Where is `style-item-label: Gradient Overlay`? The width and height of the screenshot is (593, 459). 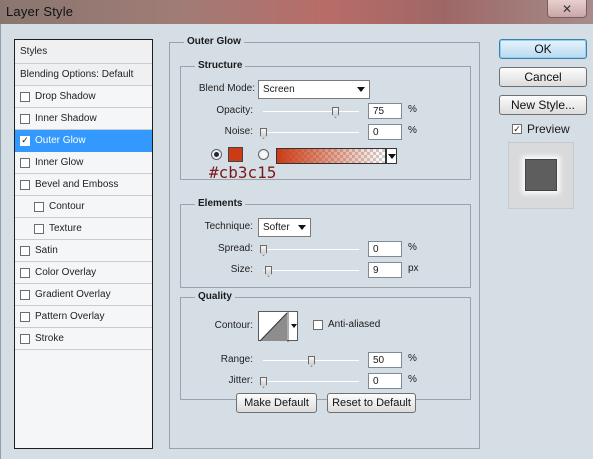
style-item-label: Gradient Overlay is located at coordinates (73, 294).